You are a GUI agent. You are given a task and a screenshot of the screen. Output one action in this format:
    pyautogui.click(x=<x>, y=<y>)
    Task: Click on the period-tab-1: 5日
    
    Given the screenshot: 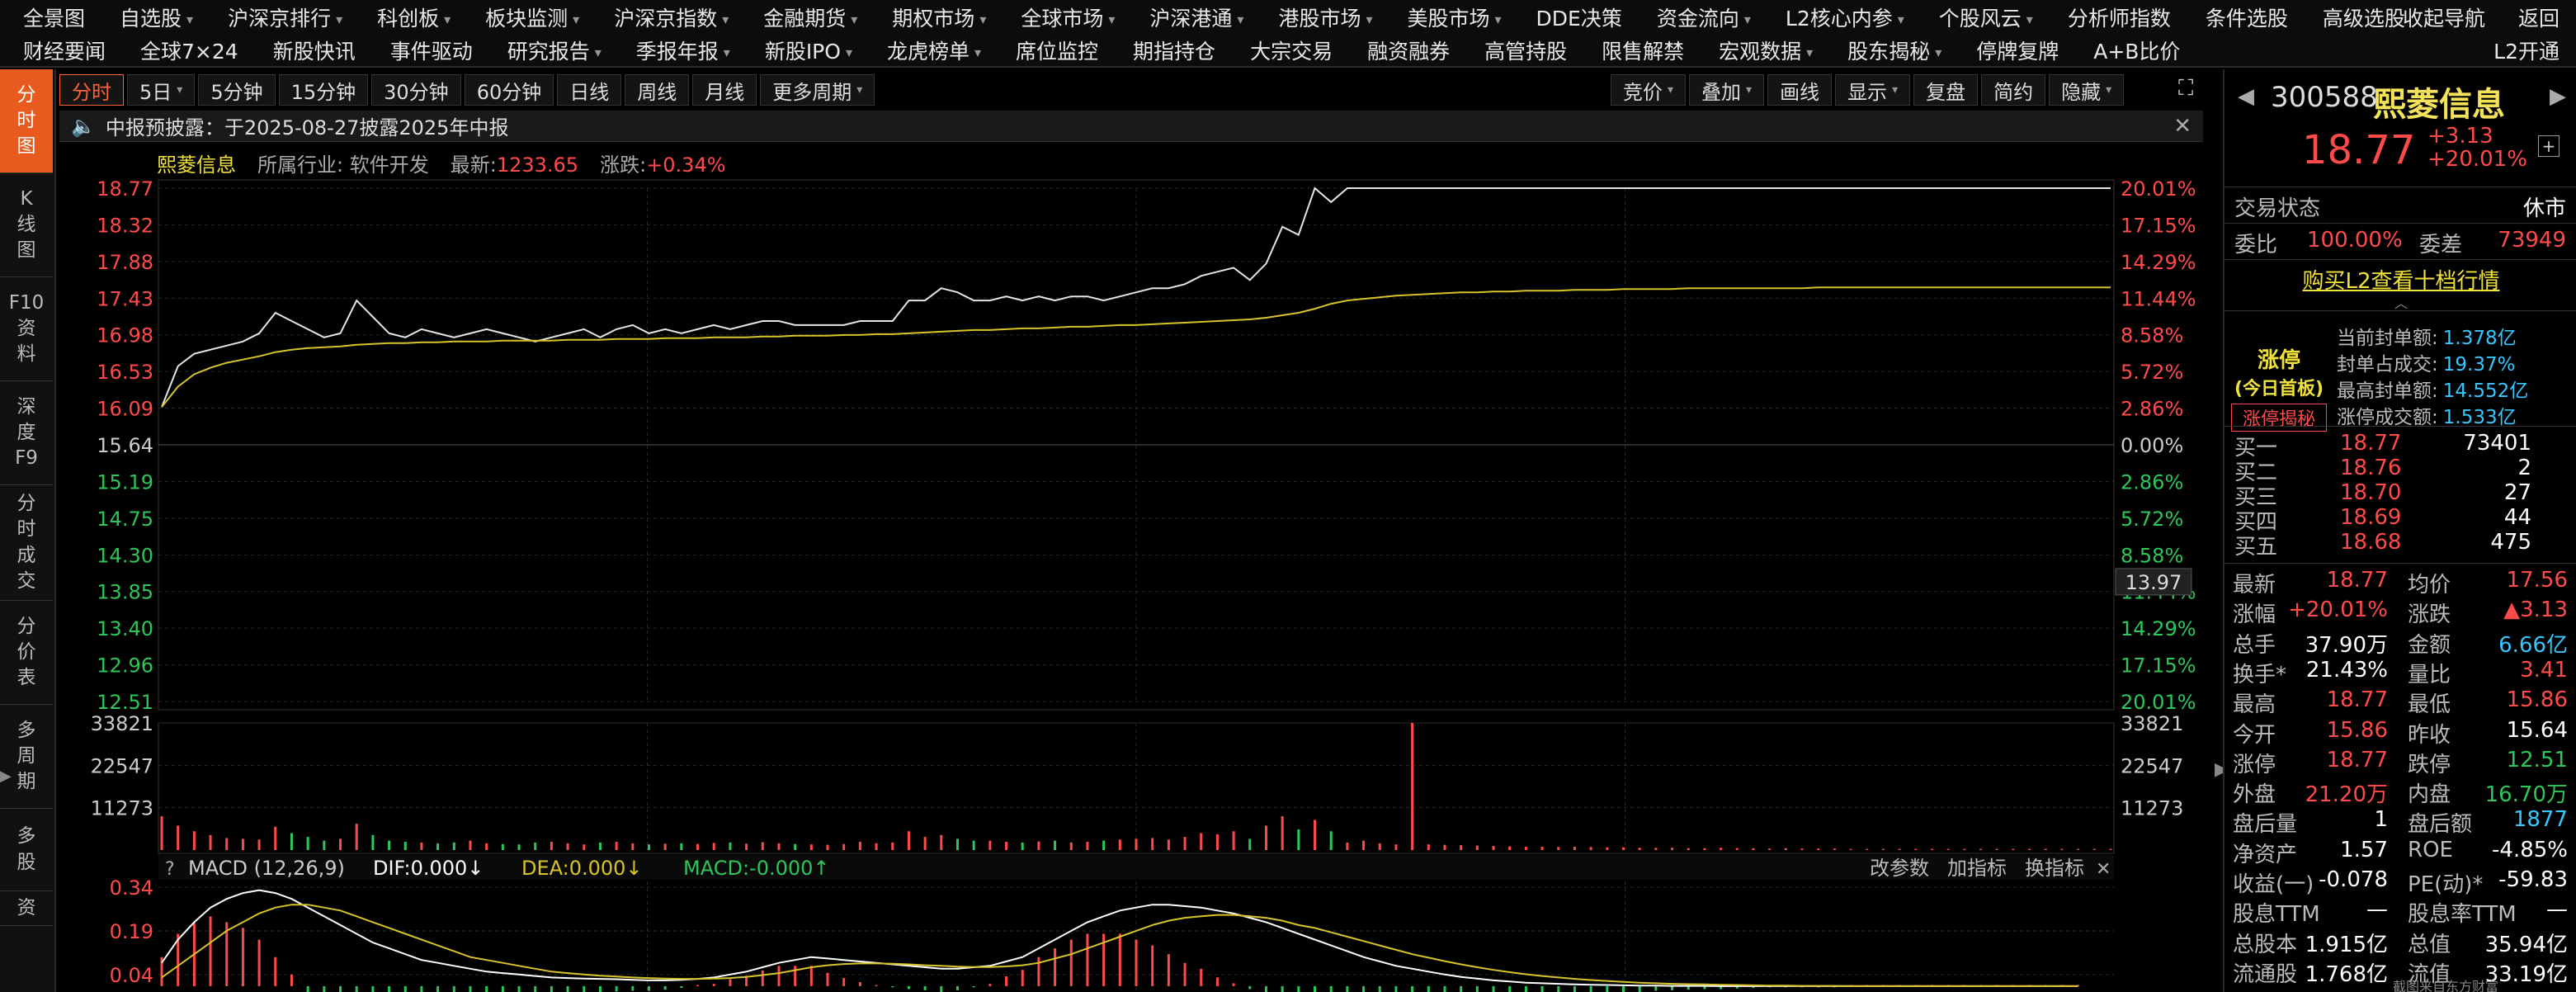 What is the action you would take?
    pyautogui.click(x=161, y=90)
    